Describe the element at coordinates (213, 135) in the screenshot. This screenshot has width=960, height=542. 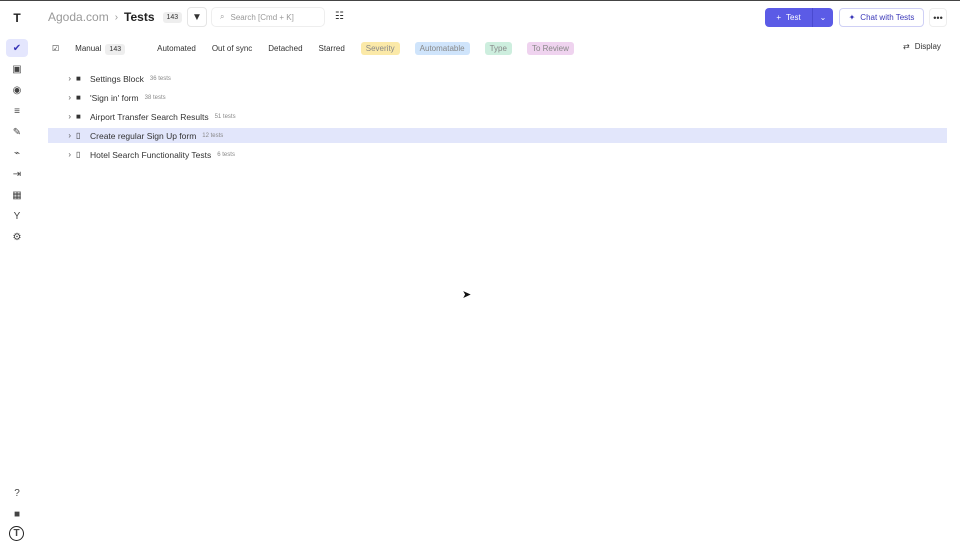
I see `row-count: 12 tests` at that location.